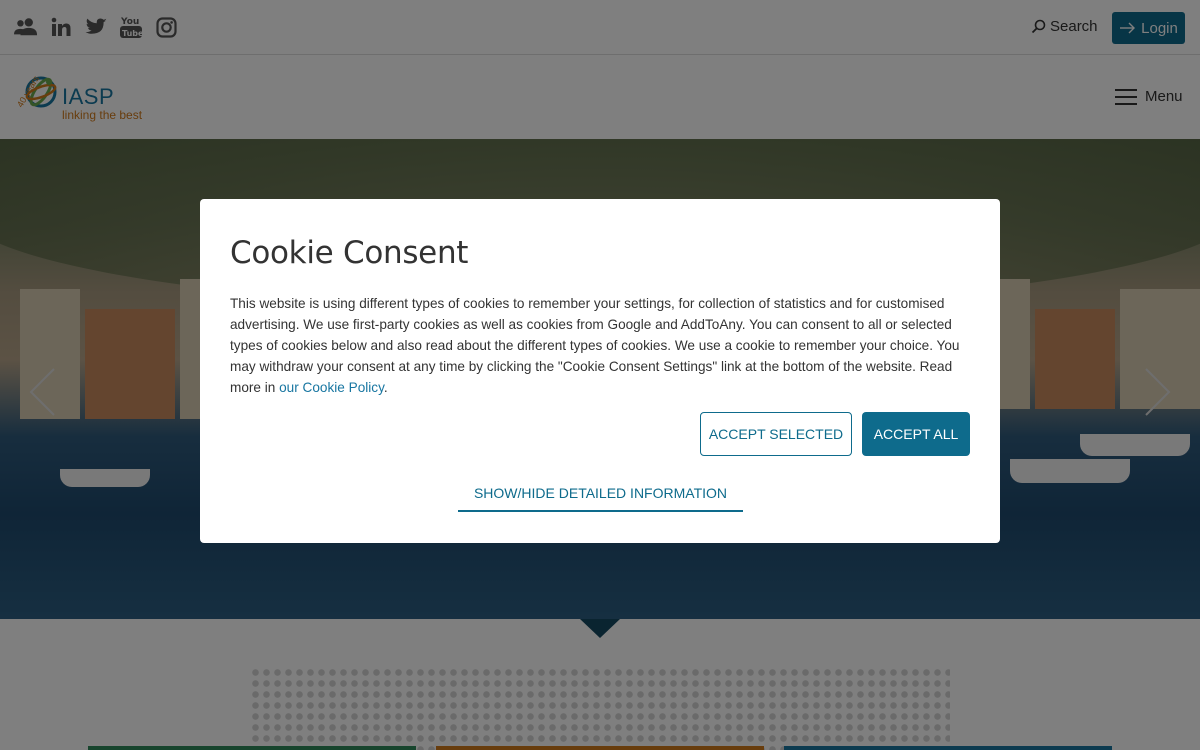 This screenshot has width=1200, height=750. I want to click on dialog-body-end: ., so click(385, 387).